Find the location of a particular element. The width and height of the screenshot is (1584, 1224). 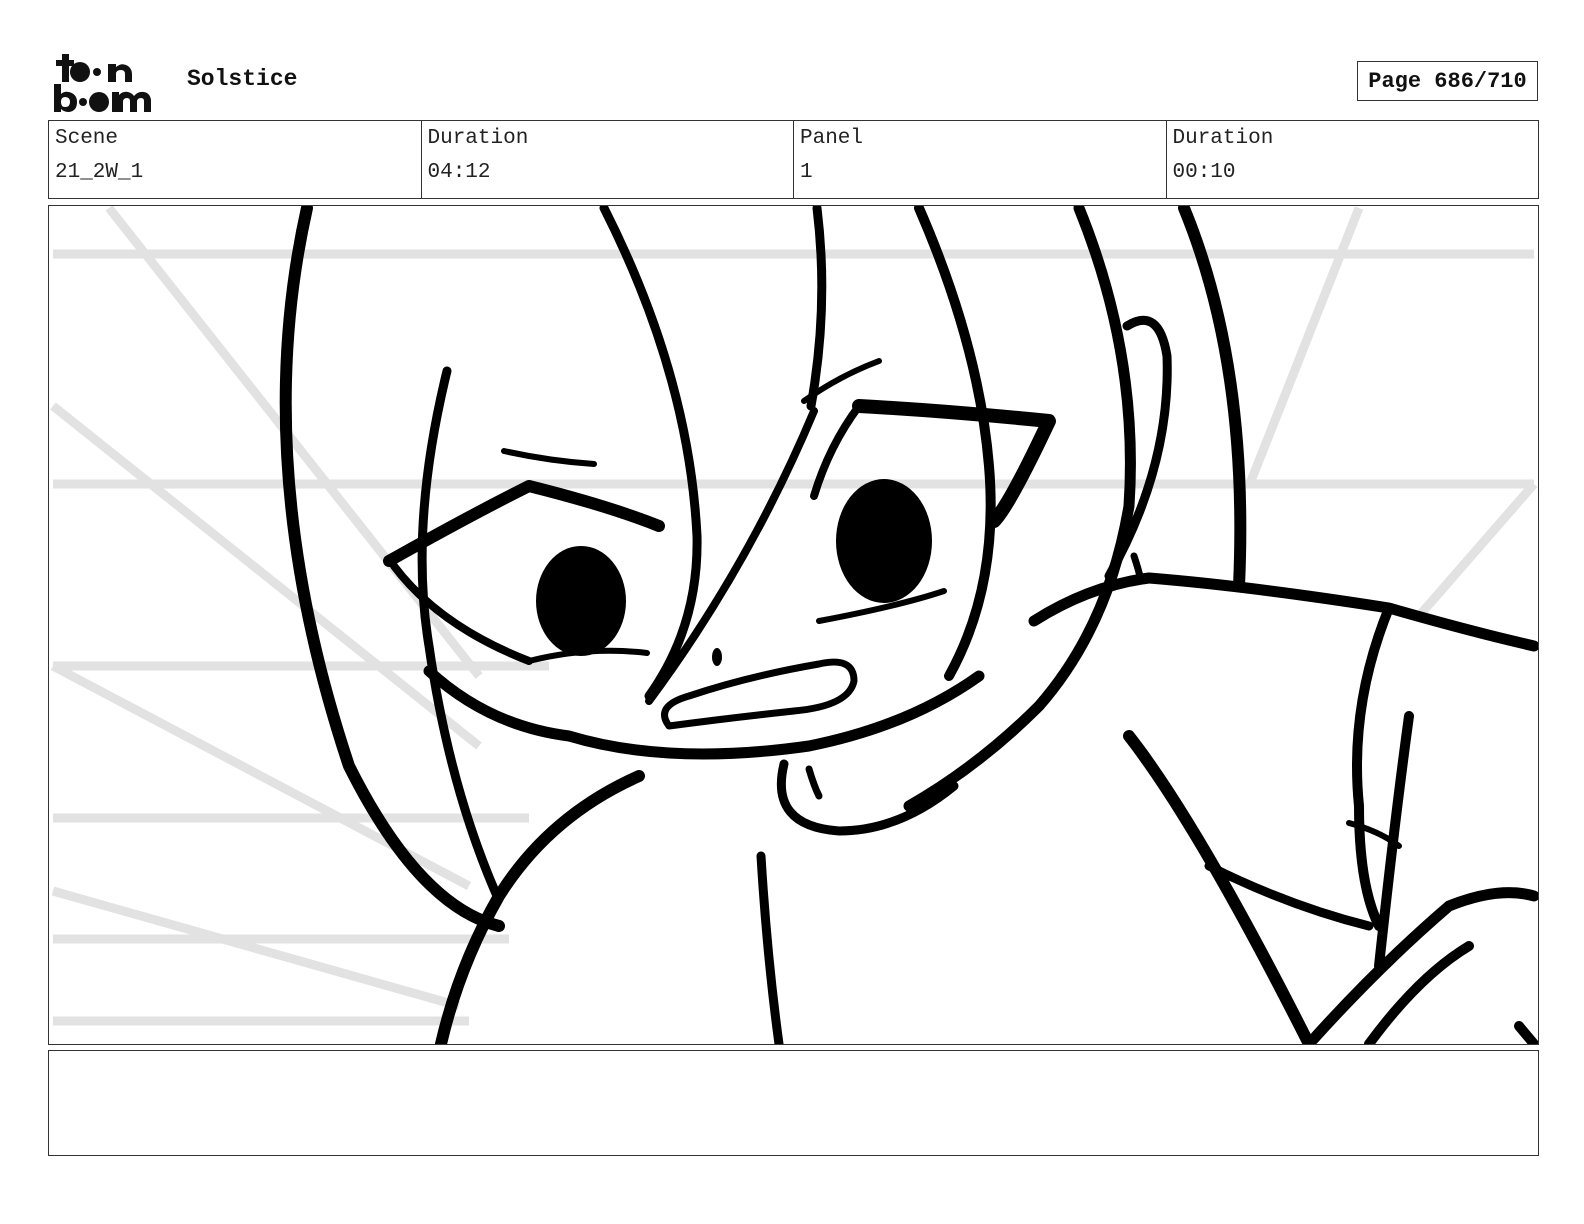

scene-duration-value: 04:12 is located at coordinates (459, 172).